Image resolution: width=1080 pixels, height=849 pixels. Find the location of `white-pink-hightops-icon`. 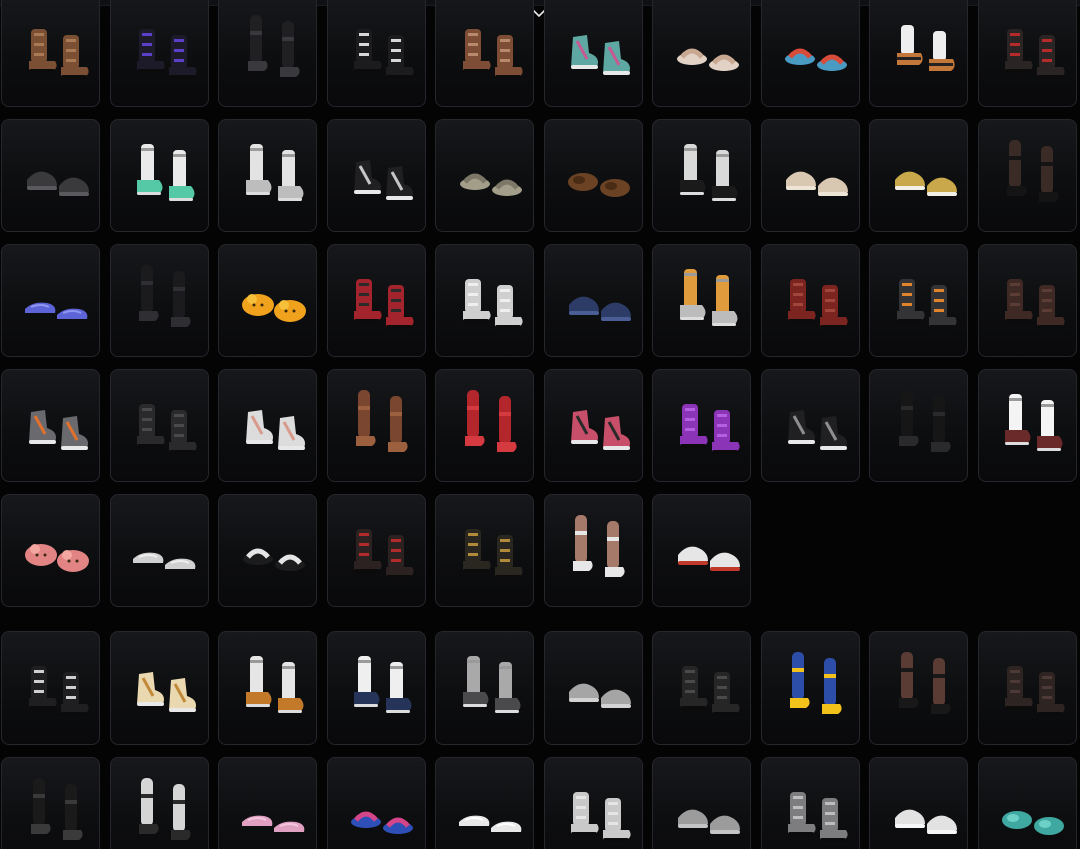

white-pink-hightops-icon is located at coordinates (268, 426).